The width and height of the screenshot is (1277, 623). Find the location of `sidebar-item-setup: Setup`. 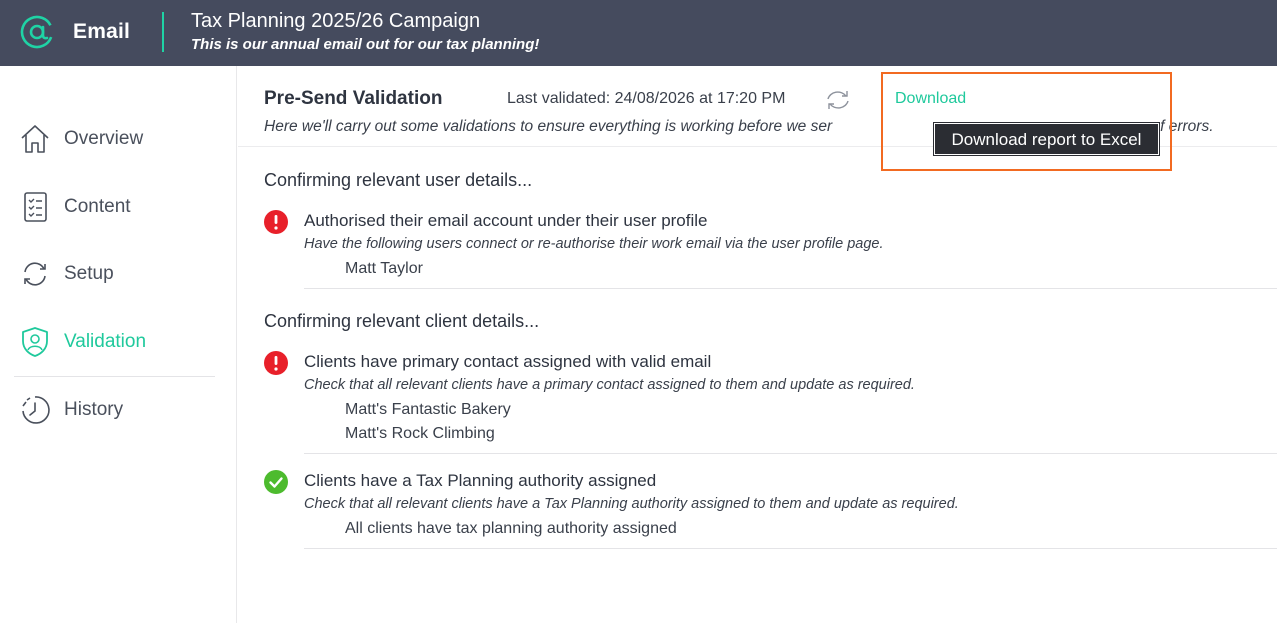

sidebar-item-setup: Setup is located at coordinates (114, 274).